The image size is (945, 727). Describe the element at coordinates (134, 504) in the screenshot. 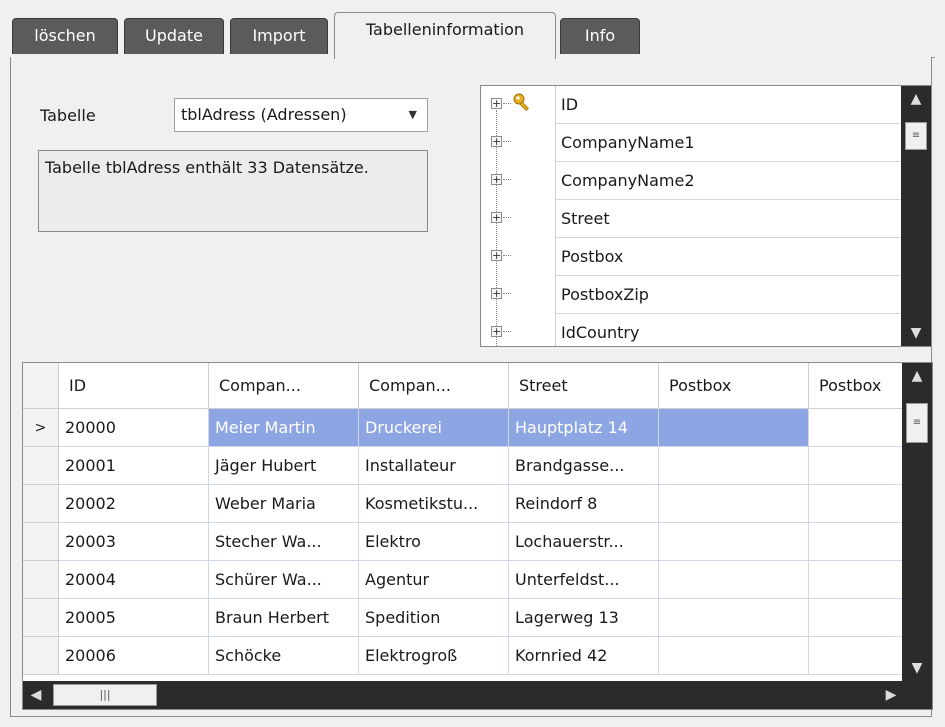

I see `cell-id: 20002` at that location.